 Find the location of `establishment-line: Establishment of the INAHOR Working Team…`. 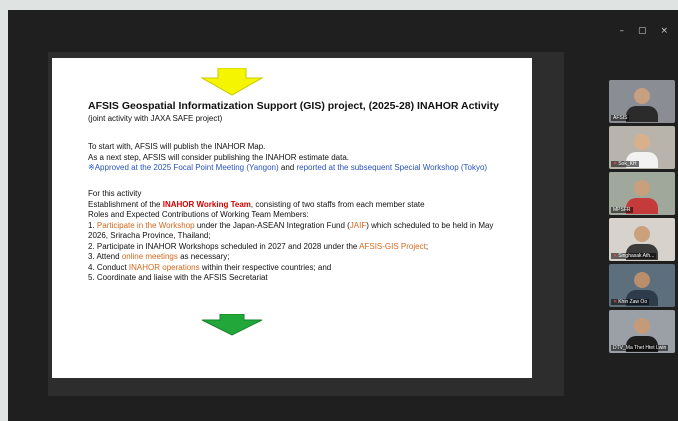

establishment-line: Establishment of the INAHOR Working Team… is located at coordinates (256, 204).